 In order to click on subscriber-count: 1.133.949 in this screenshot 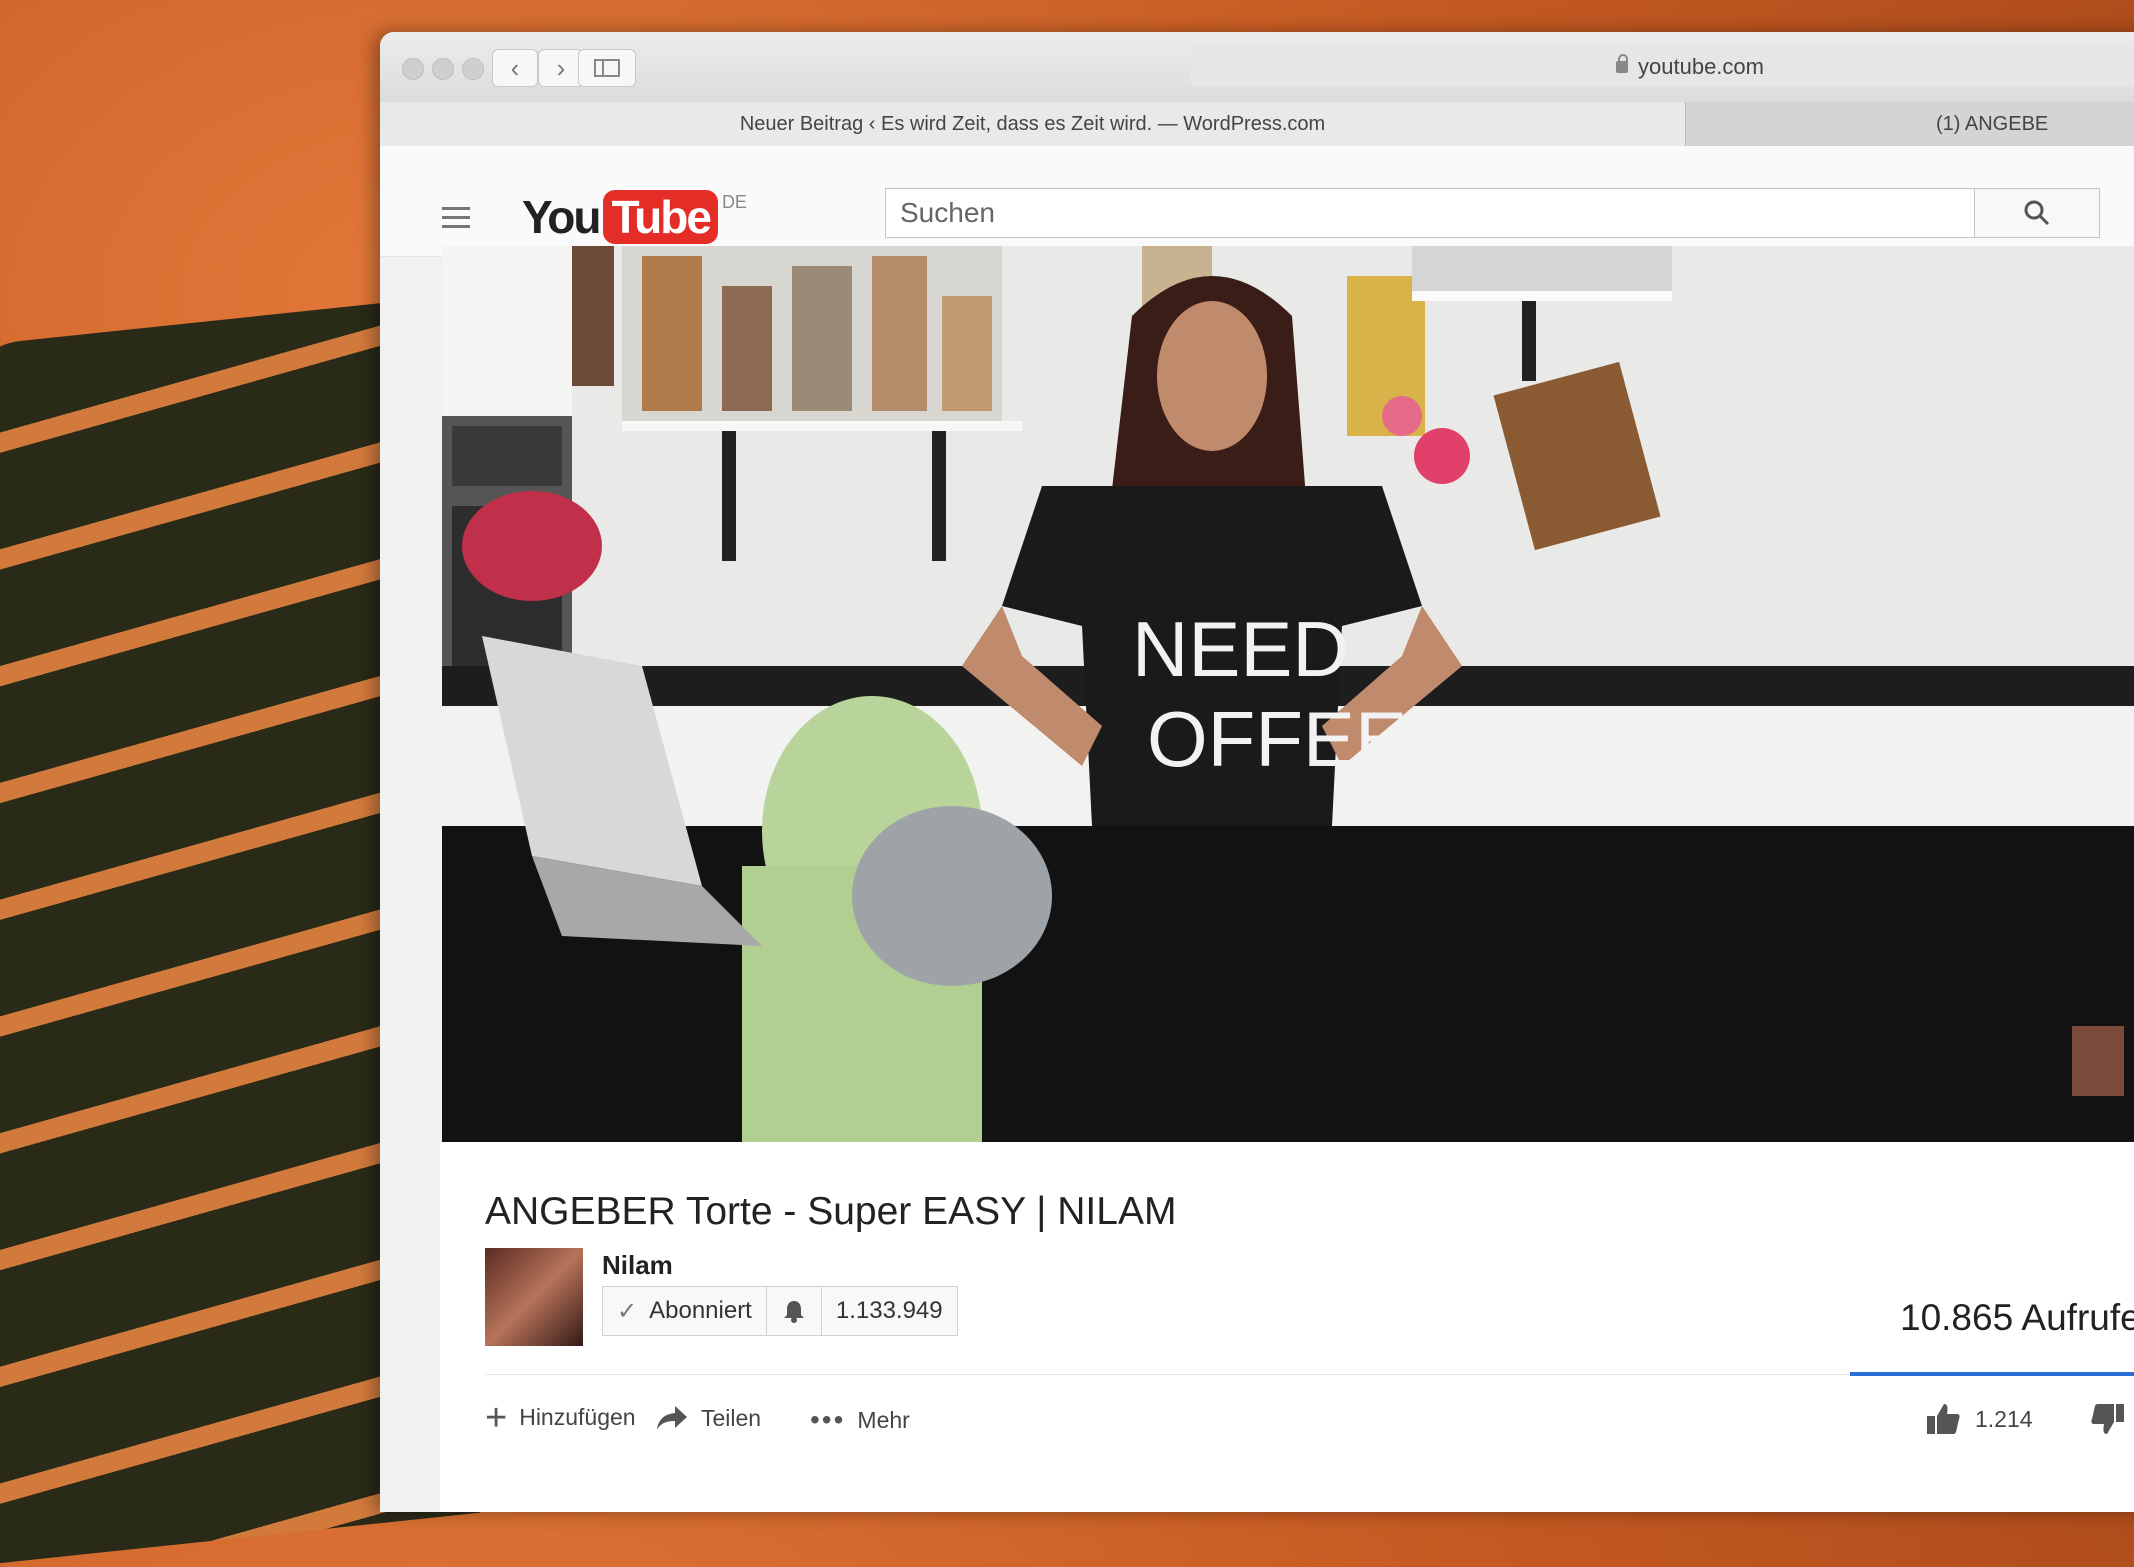, I will do `click(889, 1310)`.